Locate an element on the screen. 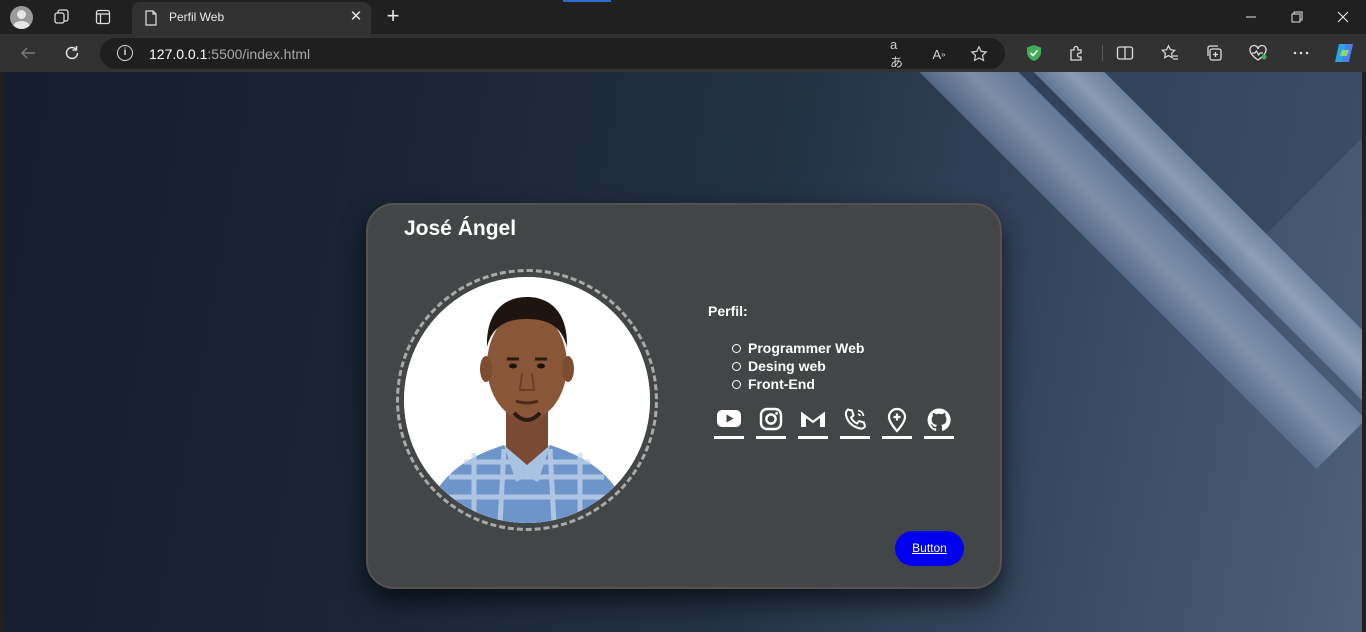  location-icon is located at coordinates (897, 423).